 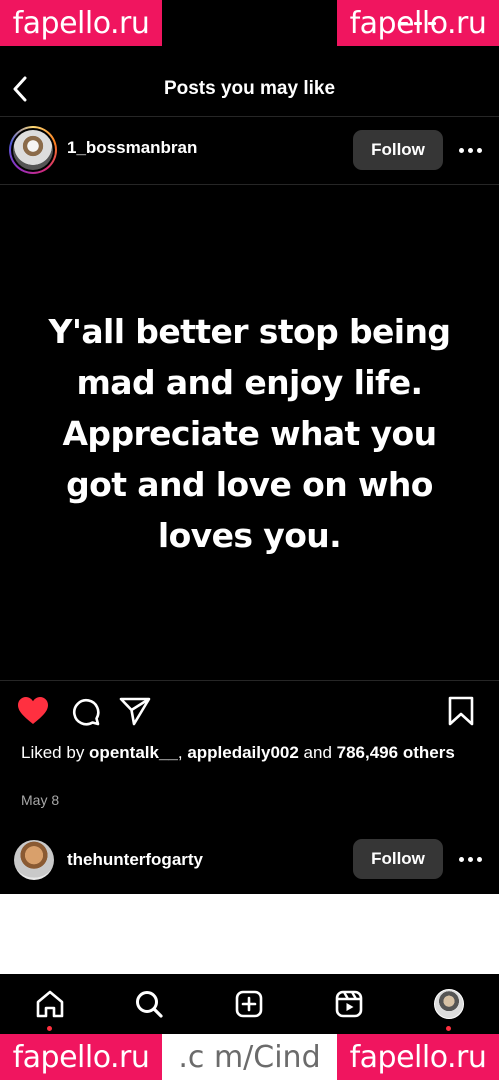 I want to click on nav-profile, so click(x=449, y=1004).